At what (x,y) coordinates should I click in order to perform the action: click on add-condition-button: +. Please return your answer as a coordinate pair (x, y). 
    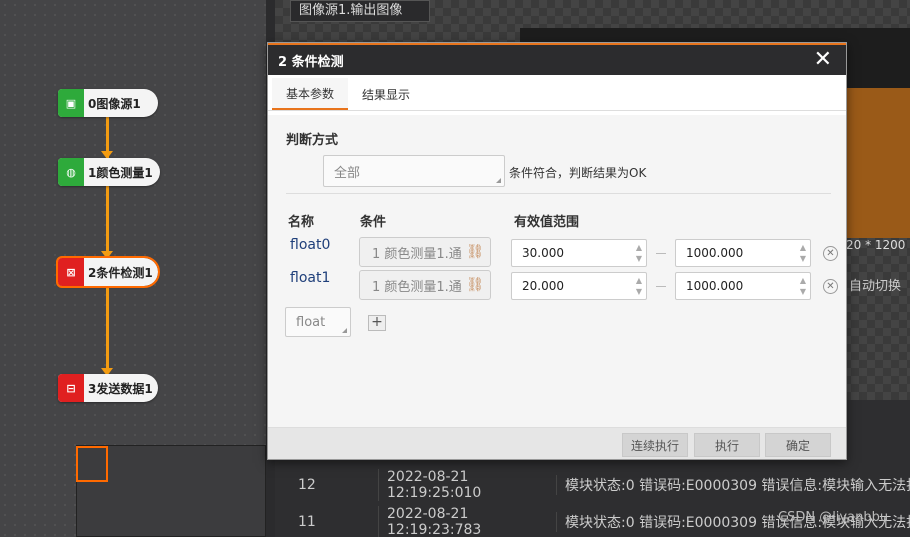
    Looking at the image, I should click on (377, 323).